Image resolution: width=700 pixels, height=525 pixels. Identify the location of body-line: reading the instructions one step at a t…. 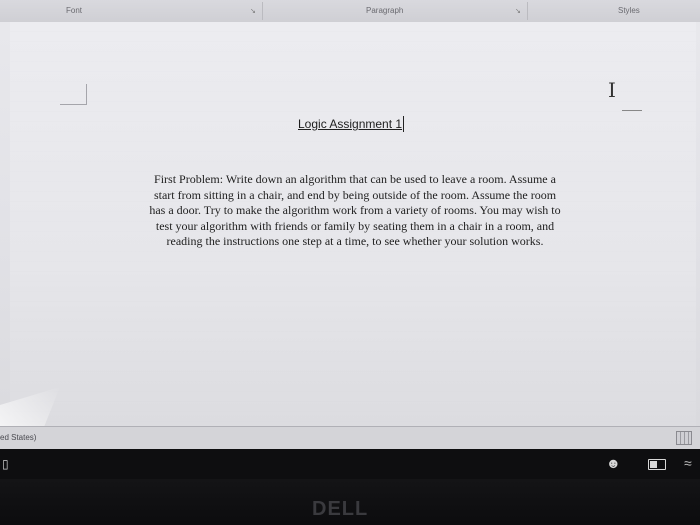
(355, 241).